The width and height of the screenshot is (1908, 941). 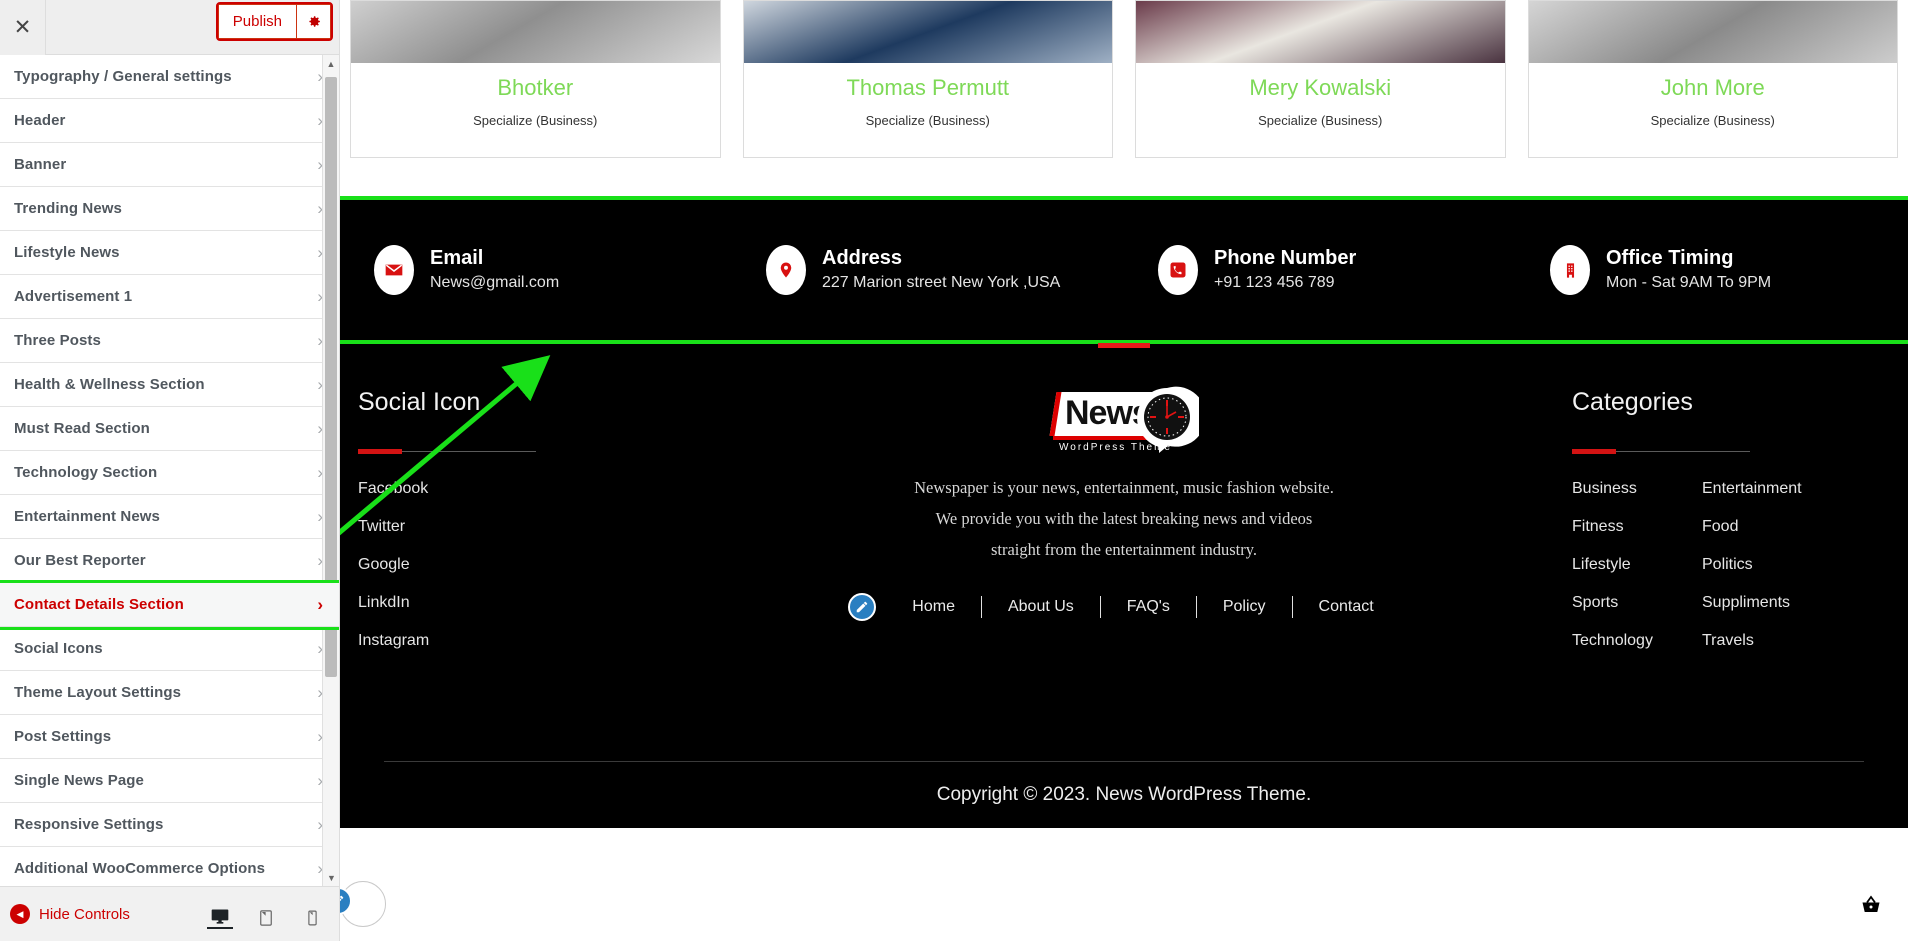 I want to click on sidebar-item-contact-details-section: Contact Details Section ›, so click(x=169, y=605).